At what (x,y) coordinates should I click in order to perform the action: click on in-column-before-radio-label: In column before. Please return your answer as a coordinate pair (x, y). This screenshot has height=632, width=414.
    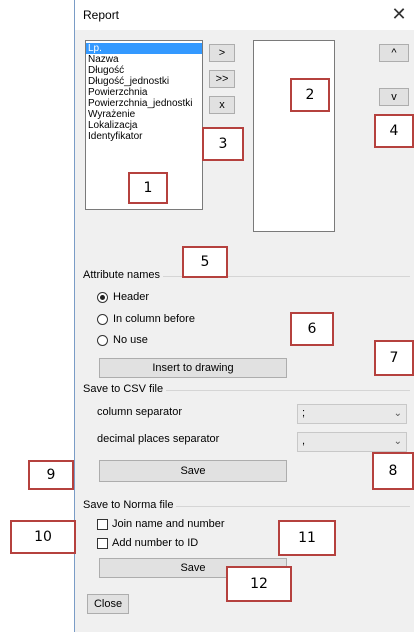
    Looking at the image, I should click on (154, 319).